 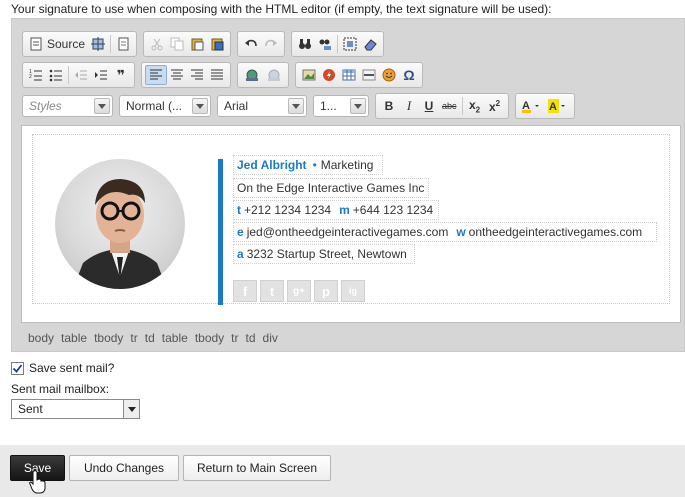 I want to click on replace-icon, so click(x=325, y=44).